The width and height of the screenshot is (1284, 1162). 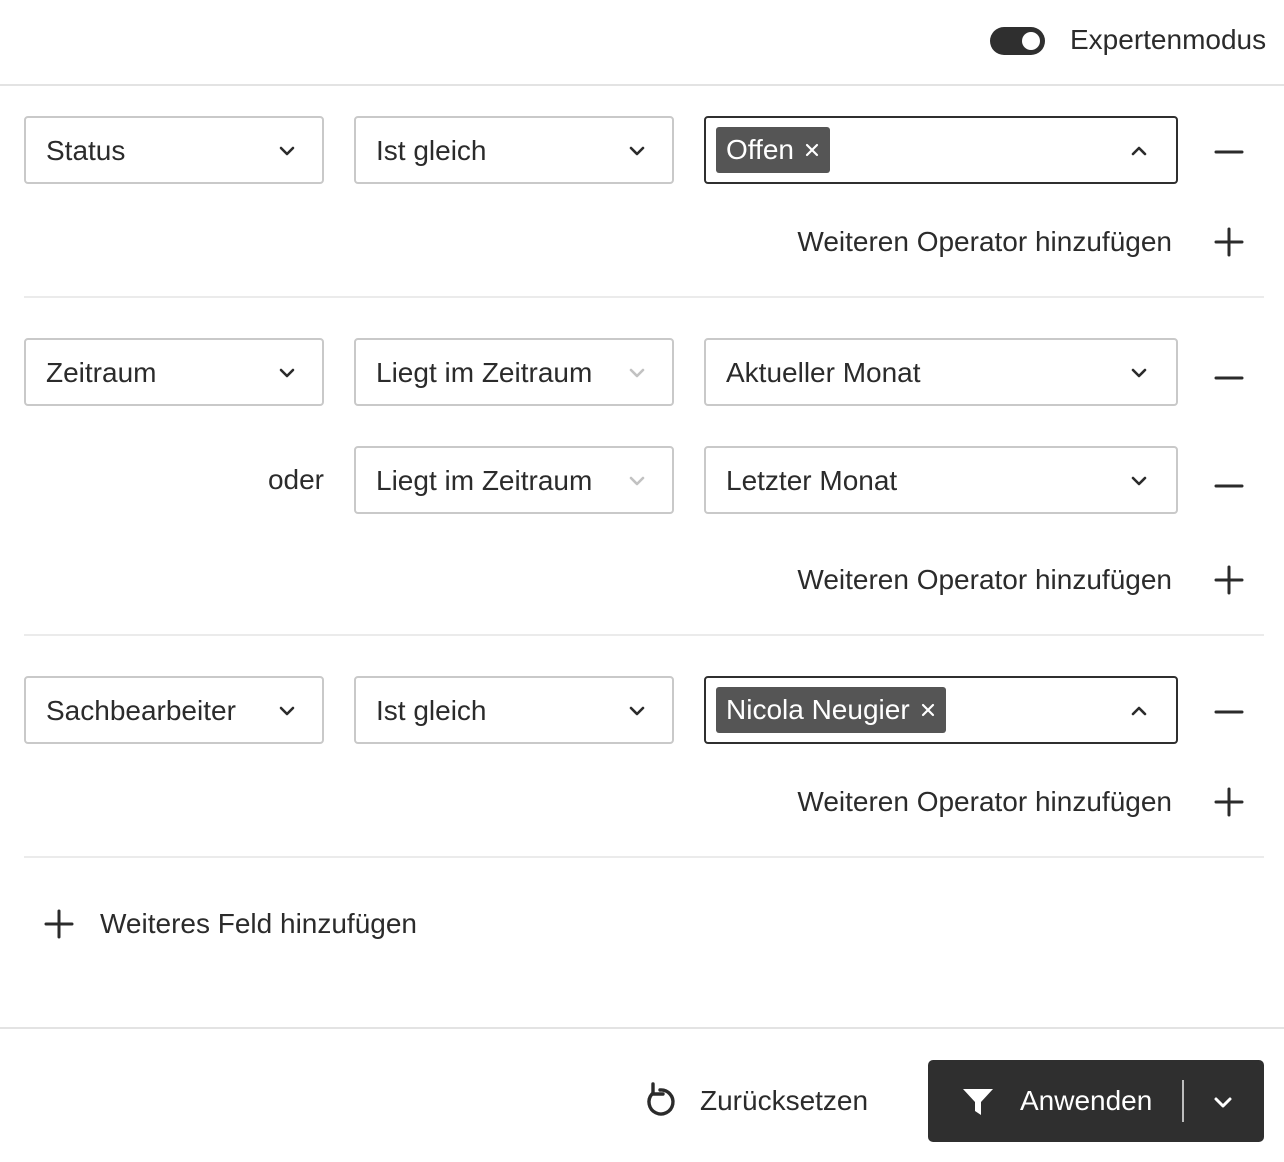 What do you see at coordinates (941, 150) in the screenshot?
I see `value-multiselect: Offen` at bounding box center [941, 150].